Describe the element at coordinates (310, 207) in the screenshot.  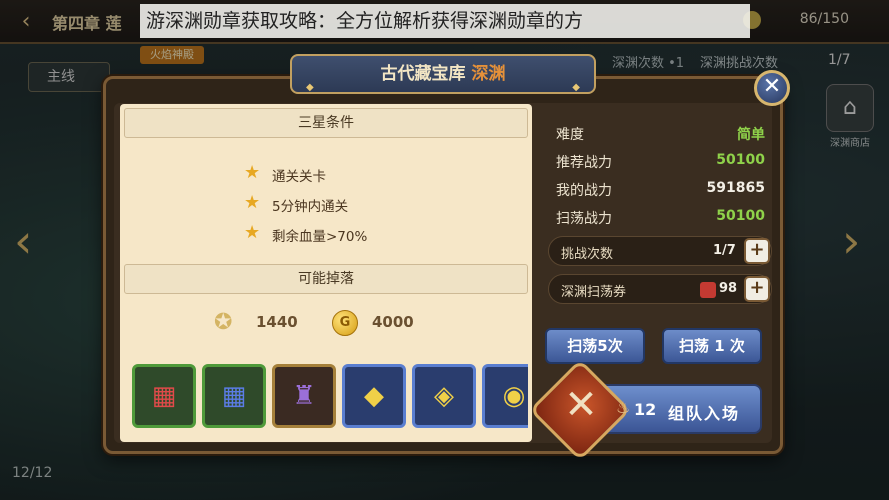
I see `condition-2: 5分钟内通关` at that location.